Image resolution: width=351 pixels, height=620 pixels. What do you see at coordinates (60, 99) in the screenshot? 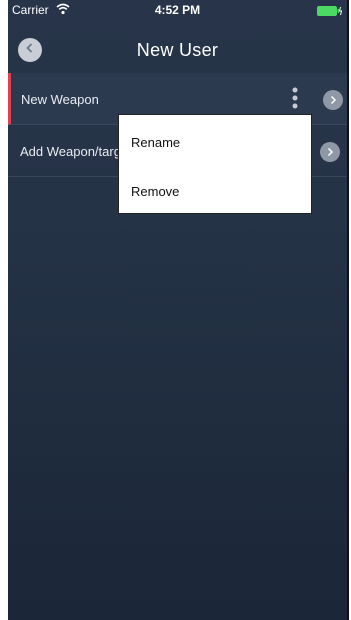
I see `list-item-label: New Weapon` at bounding box center [60, 99].